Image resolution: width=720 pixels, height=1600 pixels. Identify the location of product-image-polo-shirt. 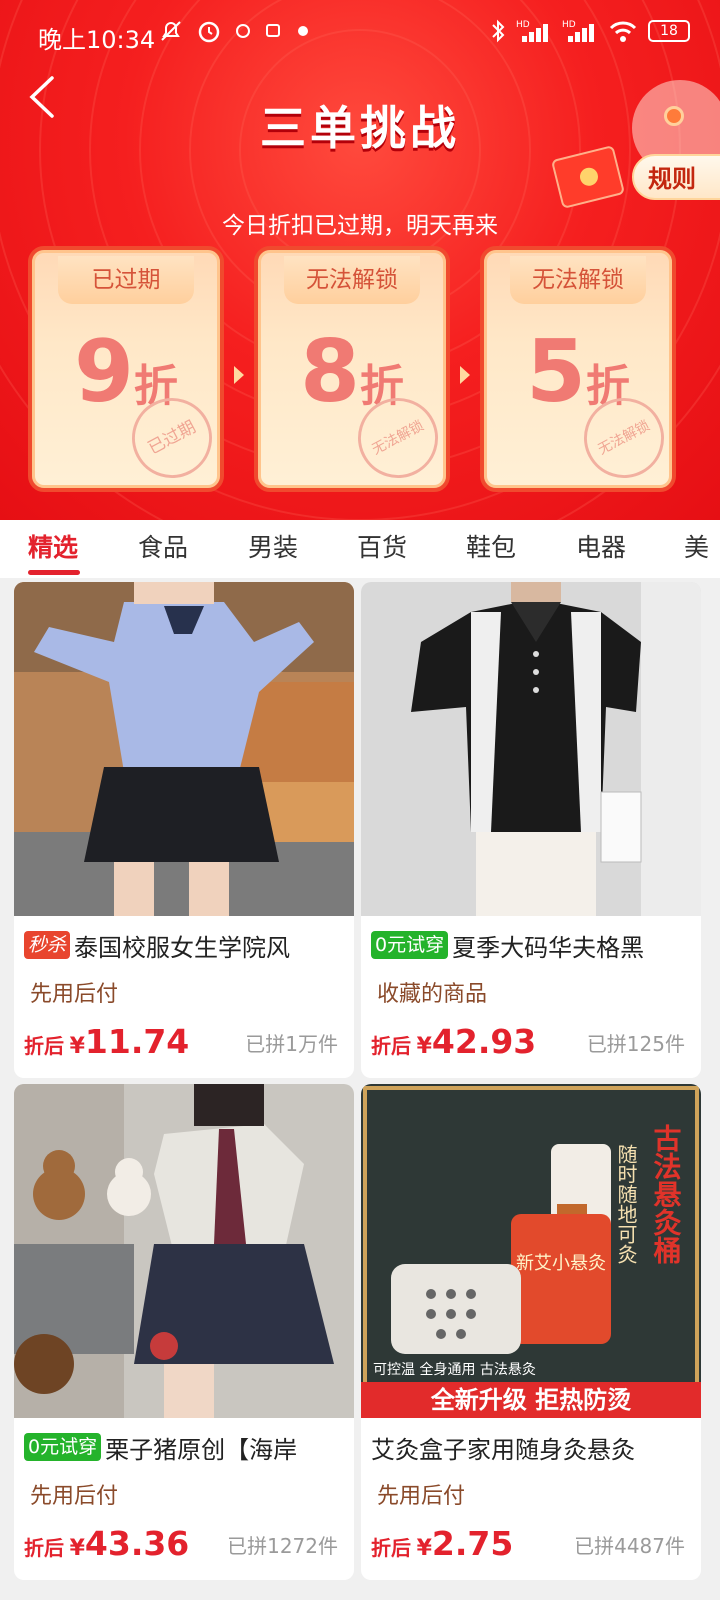
(531, 749).